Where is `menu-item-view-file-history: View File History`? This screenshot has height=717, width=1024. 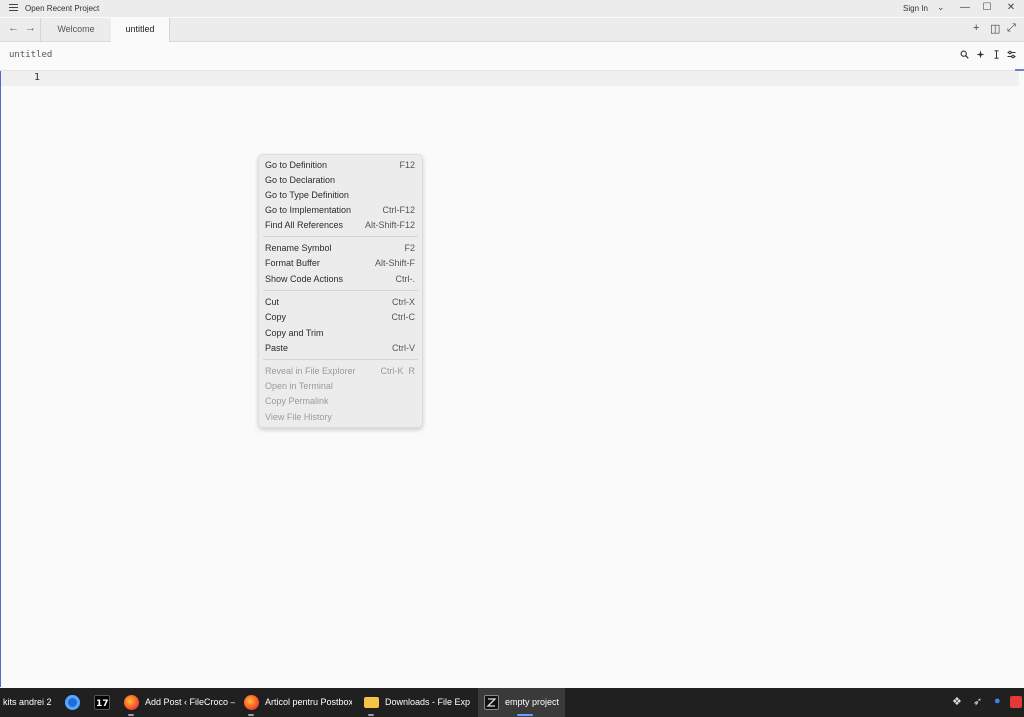
menu-item-view-file-history: View File History is located at coordinates (298, 417).